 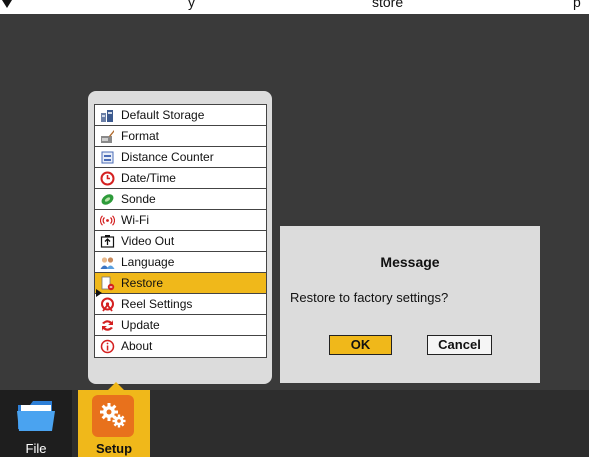 What do you see at coordinates (180, 220) in the screenshot?
I see `menu-item-wi-fi: Wi-Fi` at bounding box center [180, 220].